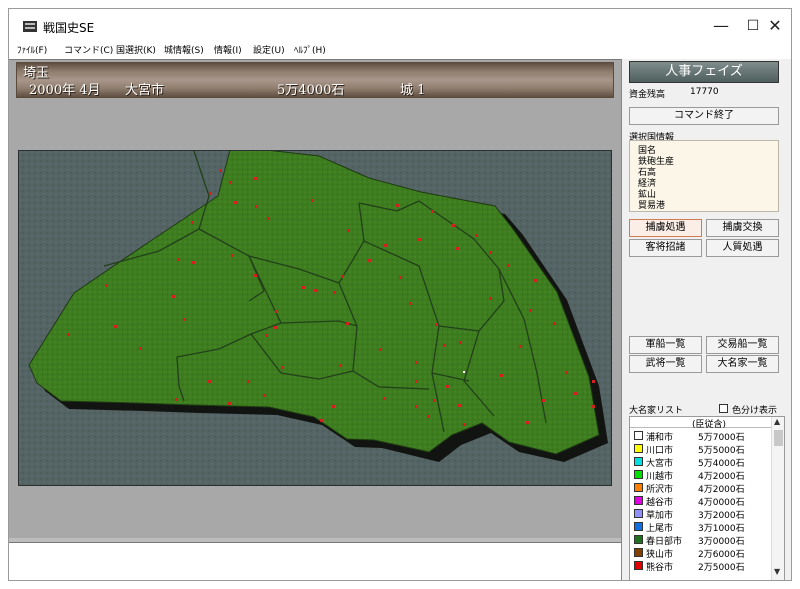 Image resolution: width=800 pixels, height=589 pixels. Describe the element at coordinates (777, 421) in the screenshot. I see `chevron-up-icon: ▲` at that location.